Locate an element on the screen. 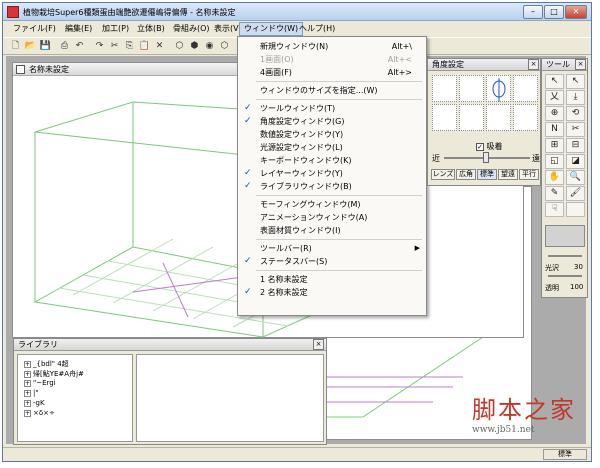 The width and height of the screenshot is (600, 468). gloss-slider is located at coordinates (565, 256).